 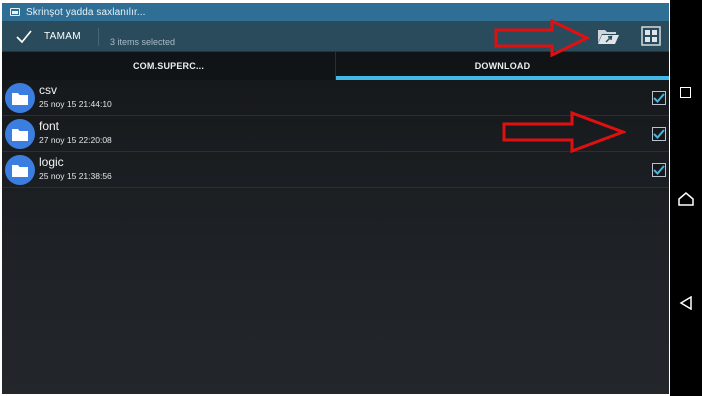 What do you see at coordinates (75, 104) in the screenshot?
I see `file-date: 25 noy 15 21:44:10` at bounding box center [75, 104].